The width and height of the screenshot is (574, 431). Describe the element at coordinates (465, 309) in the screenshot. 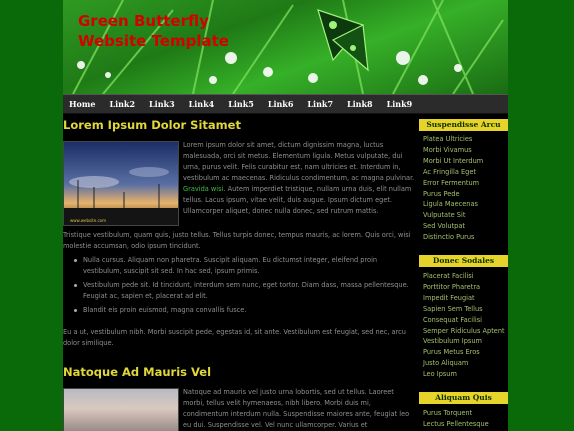

I see `sidebar-link: Sapien Sem Tellus` at that location.